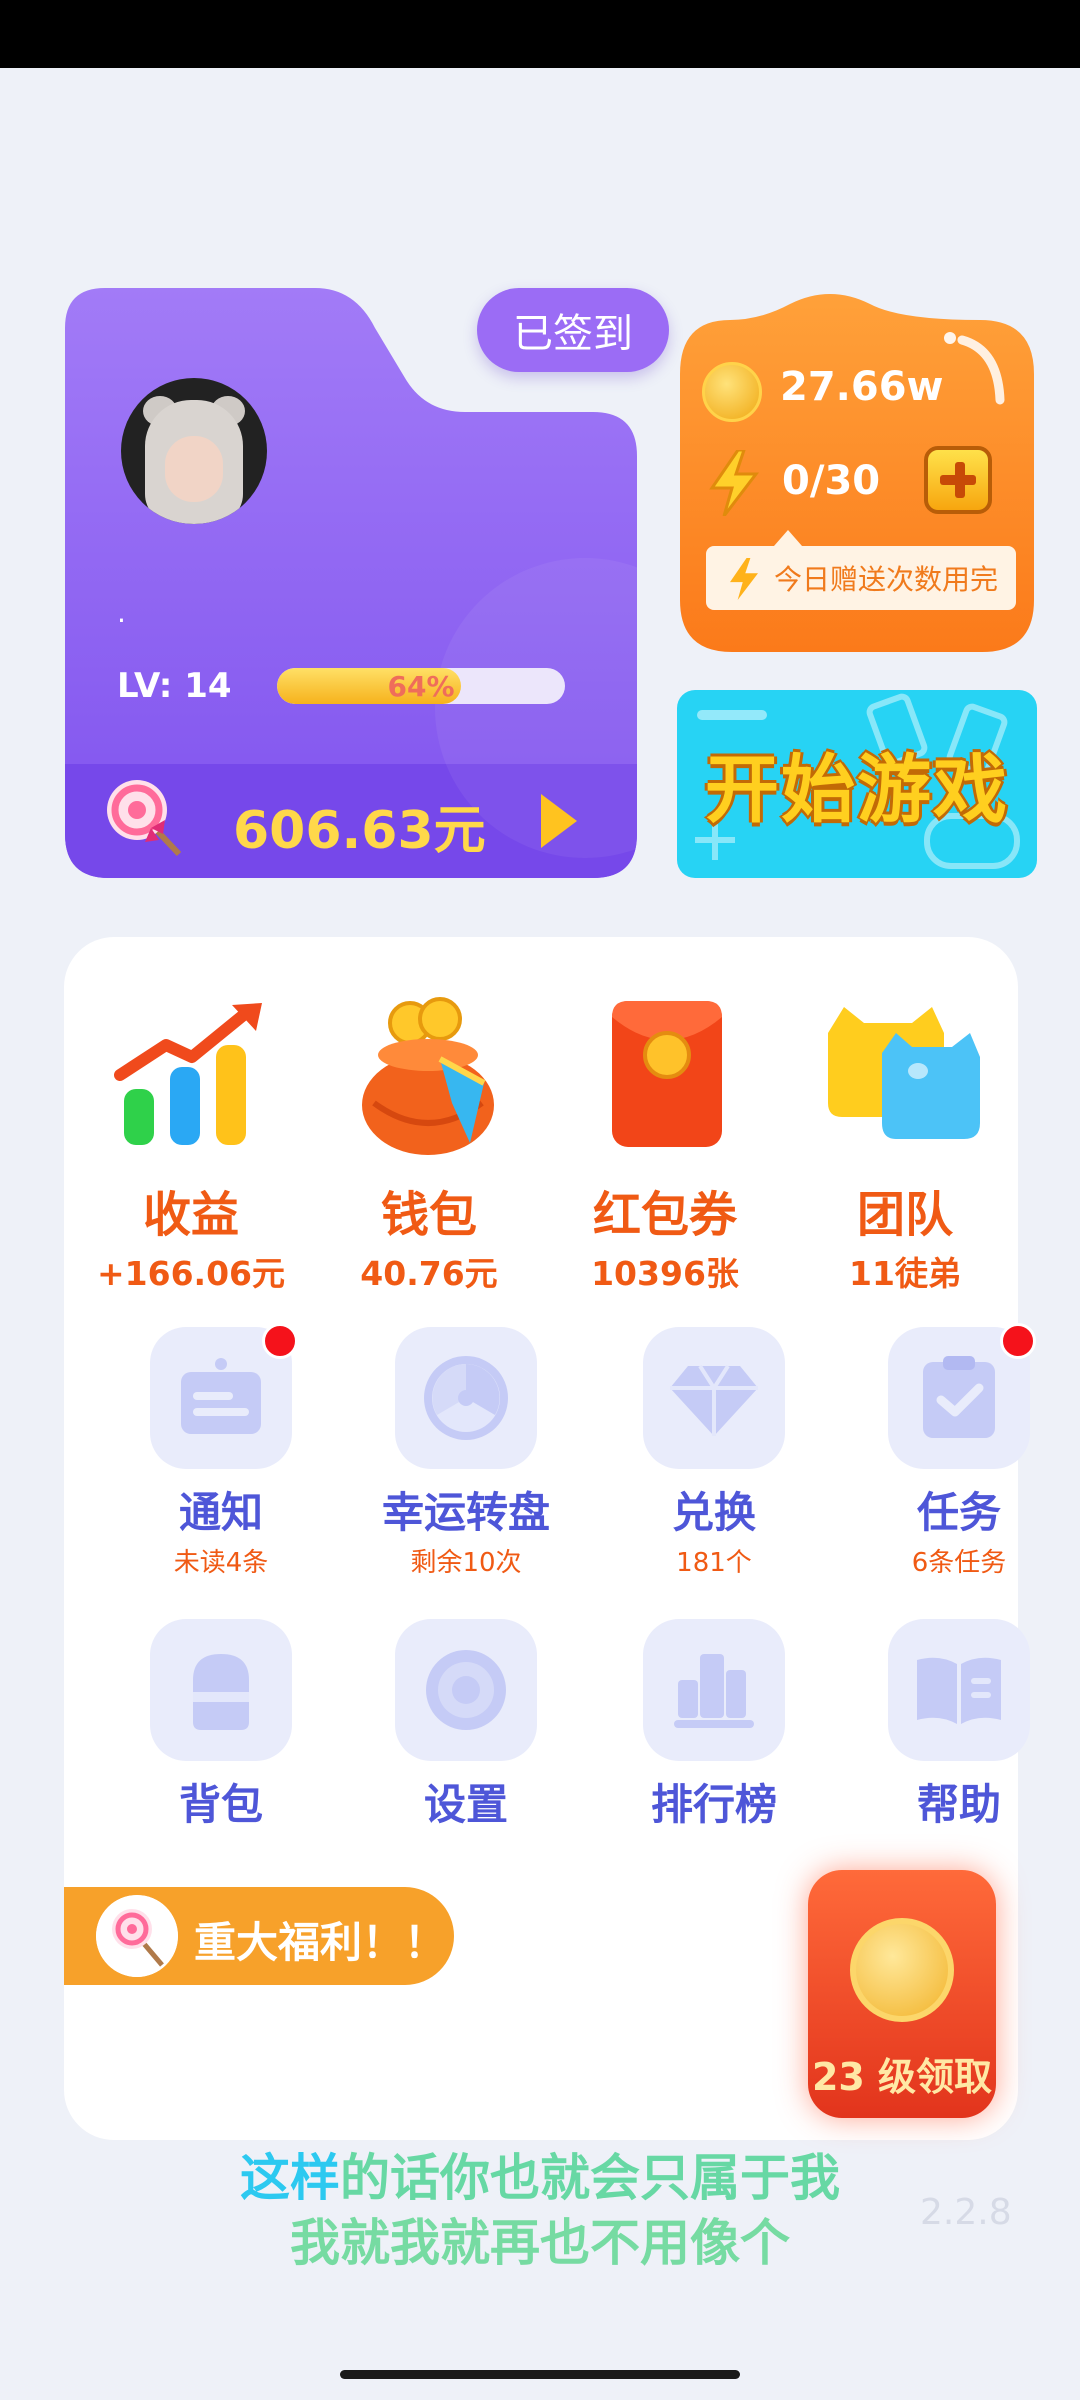 The height and width of the screenshot is (2400, 1080). I want to click on settings-item: 设置, so click(466, 1725).